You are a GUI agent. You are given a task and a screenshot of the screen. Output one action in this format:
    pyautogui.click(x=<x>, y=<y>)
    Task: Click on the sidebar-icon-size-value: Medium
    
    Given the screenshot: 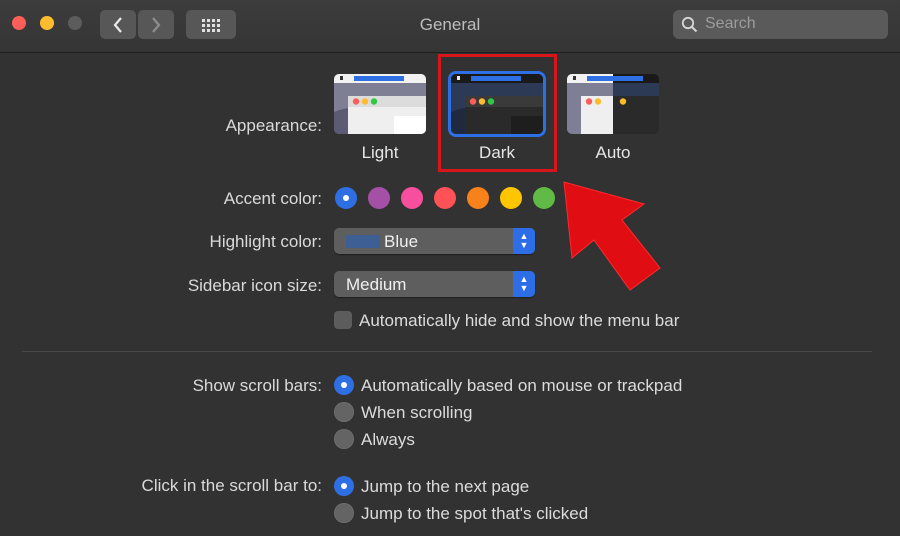 What is the action you would take?
    pyautogui.click(x=376, y=284)
    